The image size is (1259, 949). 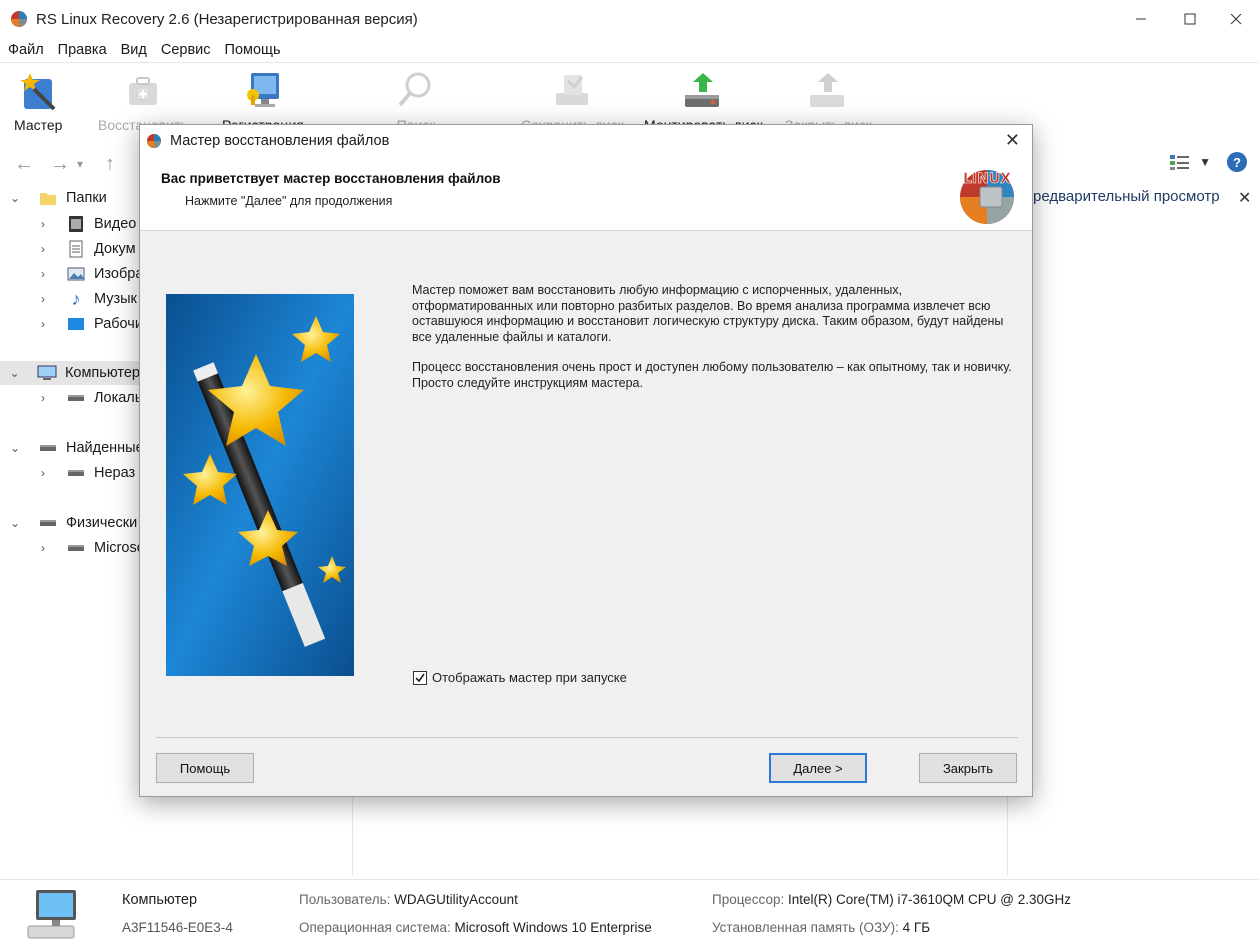 What do you see at coordinates (827, 90) in the screenshot?
I see `close-disk-icon` at bounding box center [827, 90].